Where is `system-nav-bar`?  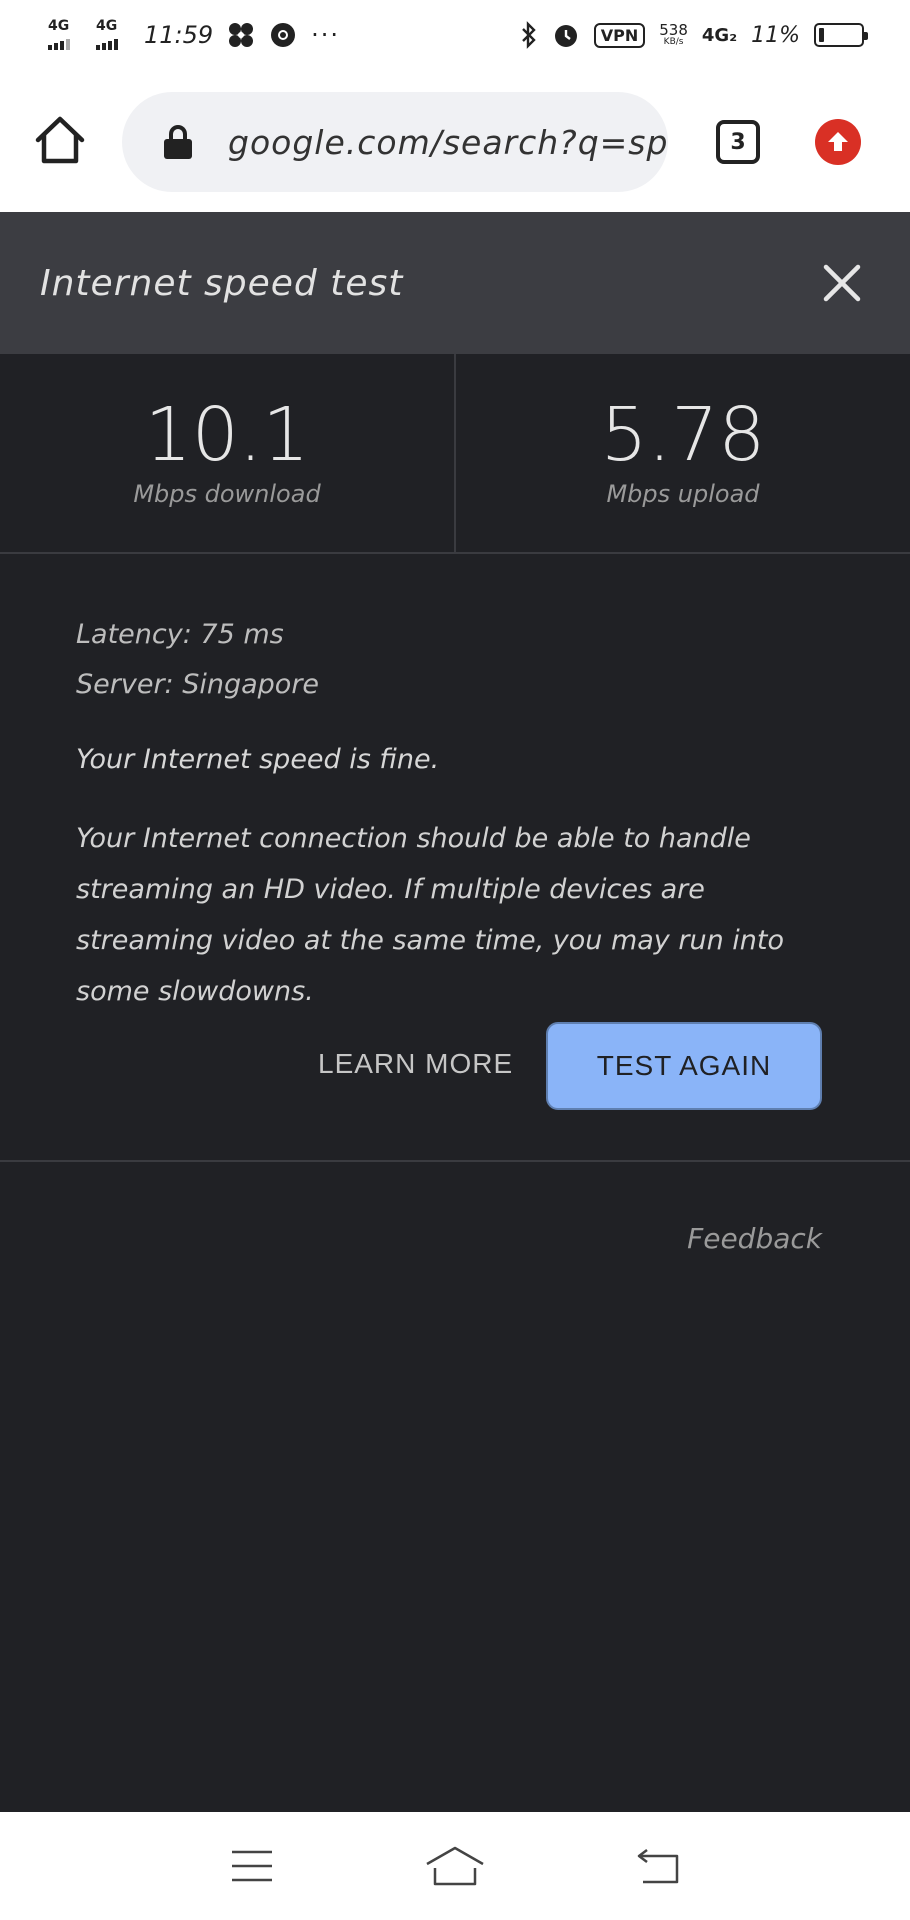
system-nav-bar is located at coordinates (455, 1866).